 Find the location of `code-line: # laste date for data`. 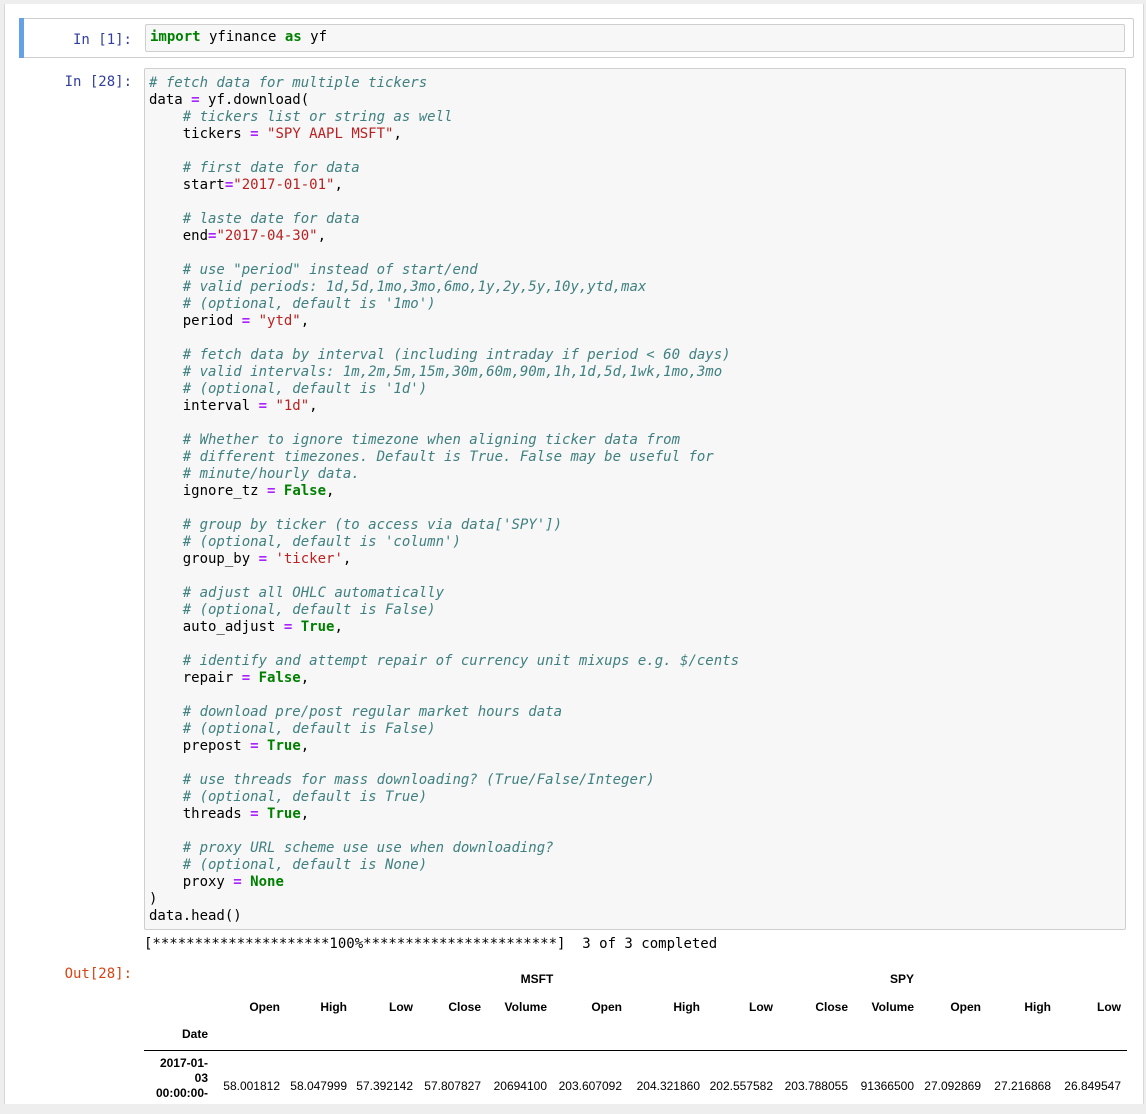

code-line: # laste date for data is located at coordinates (254, 219).